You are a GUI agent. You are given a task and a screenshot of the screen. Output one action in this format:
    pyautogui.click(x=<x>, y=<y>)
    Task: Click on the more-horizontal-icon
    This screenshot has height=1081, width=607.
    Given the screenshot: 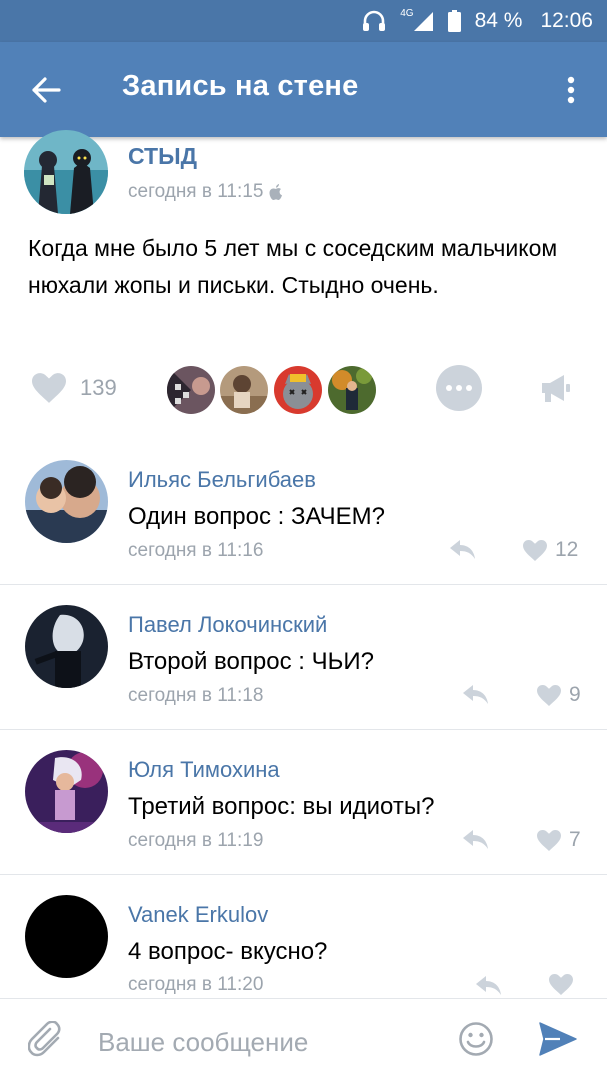 What is the action you would take?
    pyautogui.click(x=459, y=388)
    